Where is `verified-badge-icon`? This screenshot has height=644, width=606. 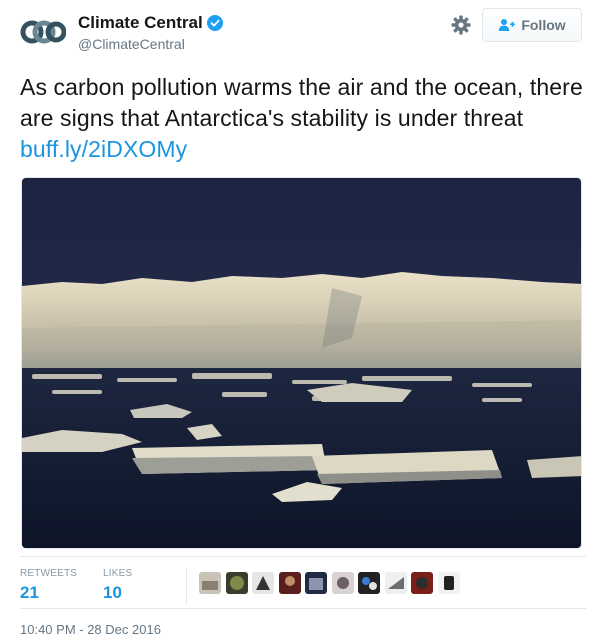 verified-badge-icon is located at coordinates (214, 23).